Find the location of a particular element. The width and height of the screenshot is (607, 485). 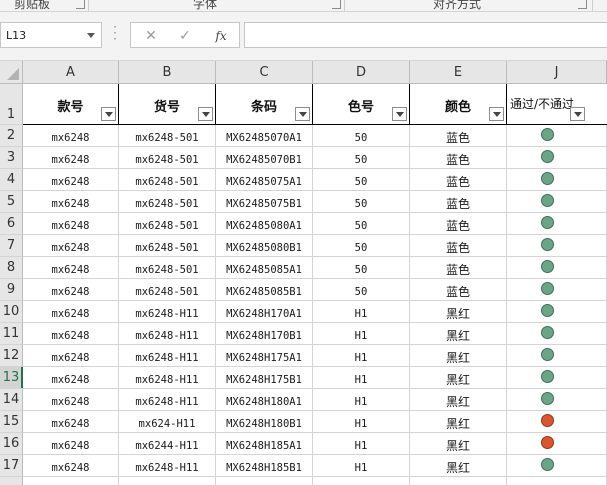

cell-b4: mx6248-501 is located at coordinates (167, 180).